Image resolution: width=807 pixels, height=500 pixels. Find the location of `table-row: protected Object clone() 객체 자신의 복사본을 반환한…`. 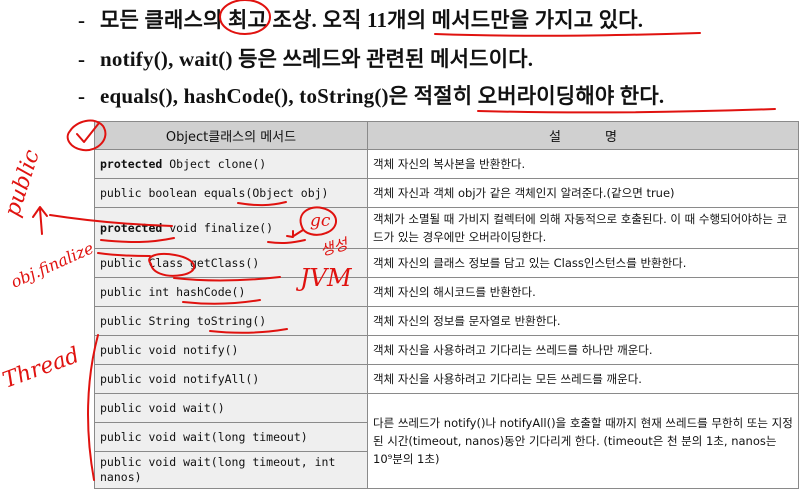

table-row: protected Object clone() 객체 자신의 복사본을 반환한… is located at coordinates (446, 164).